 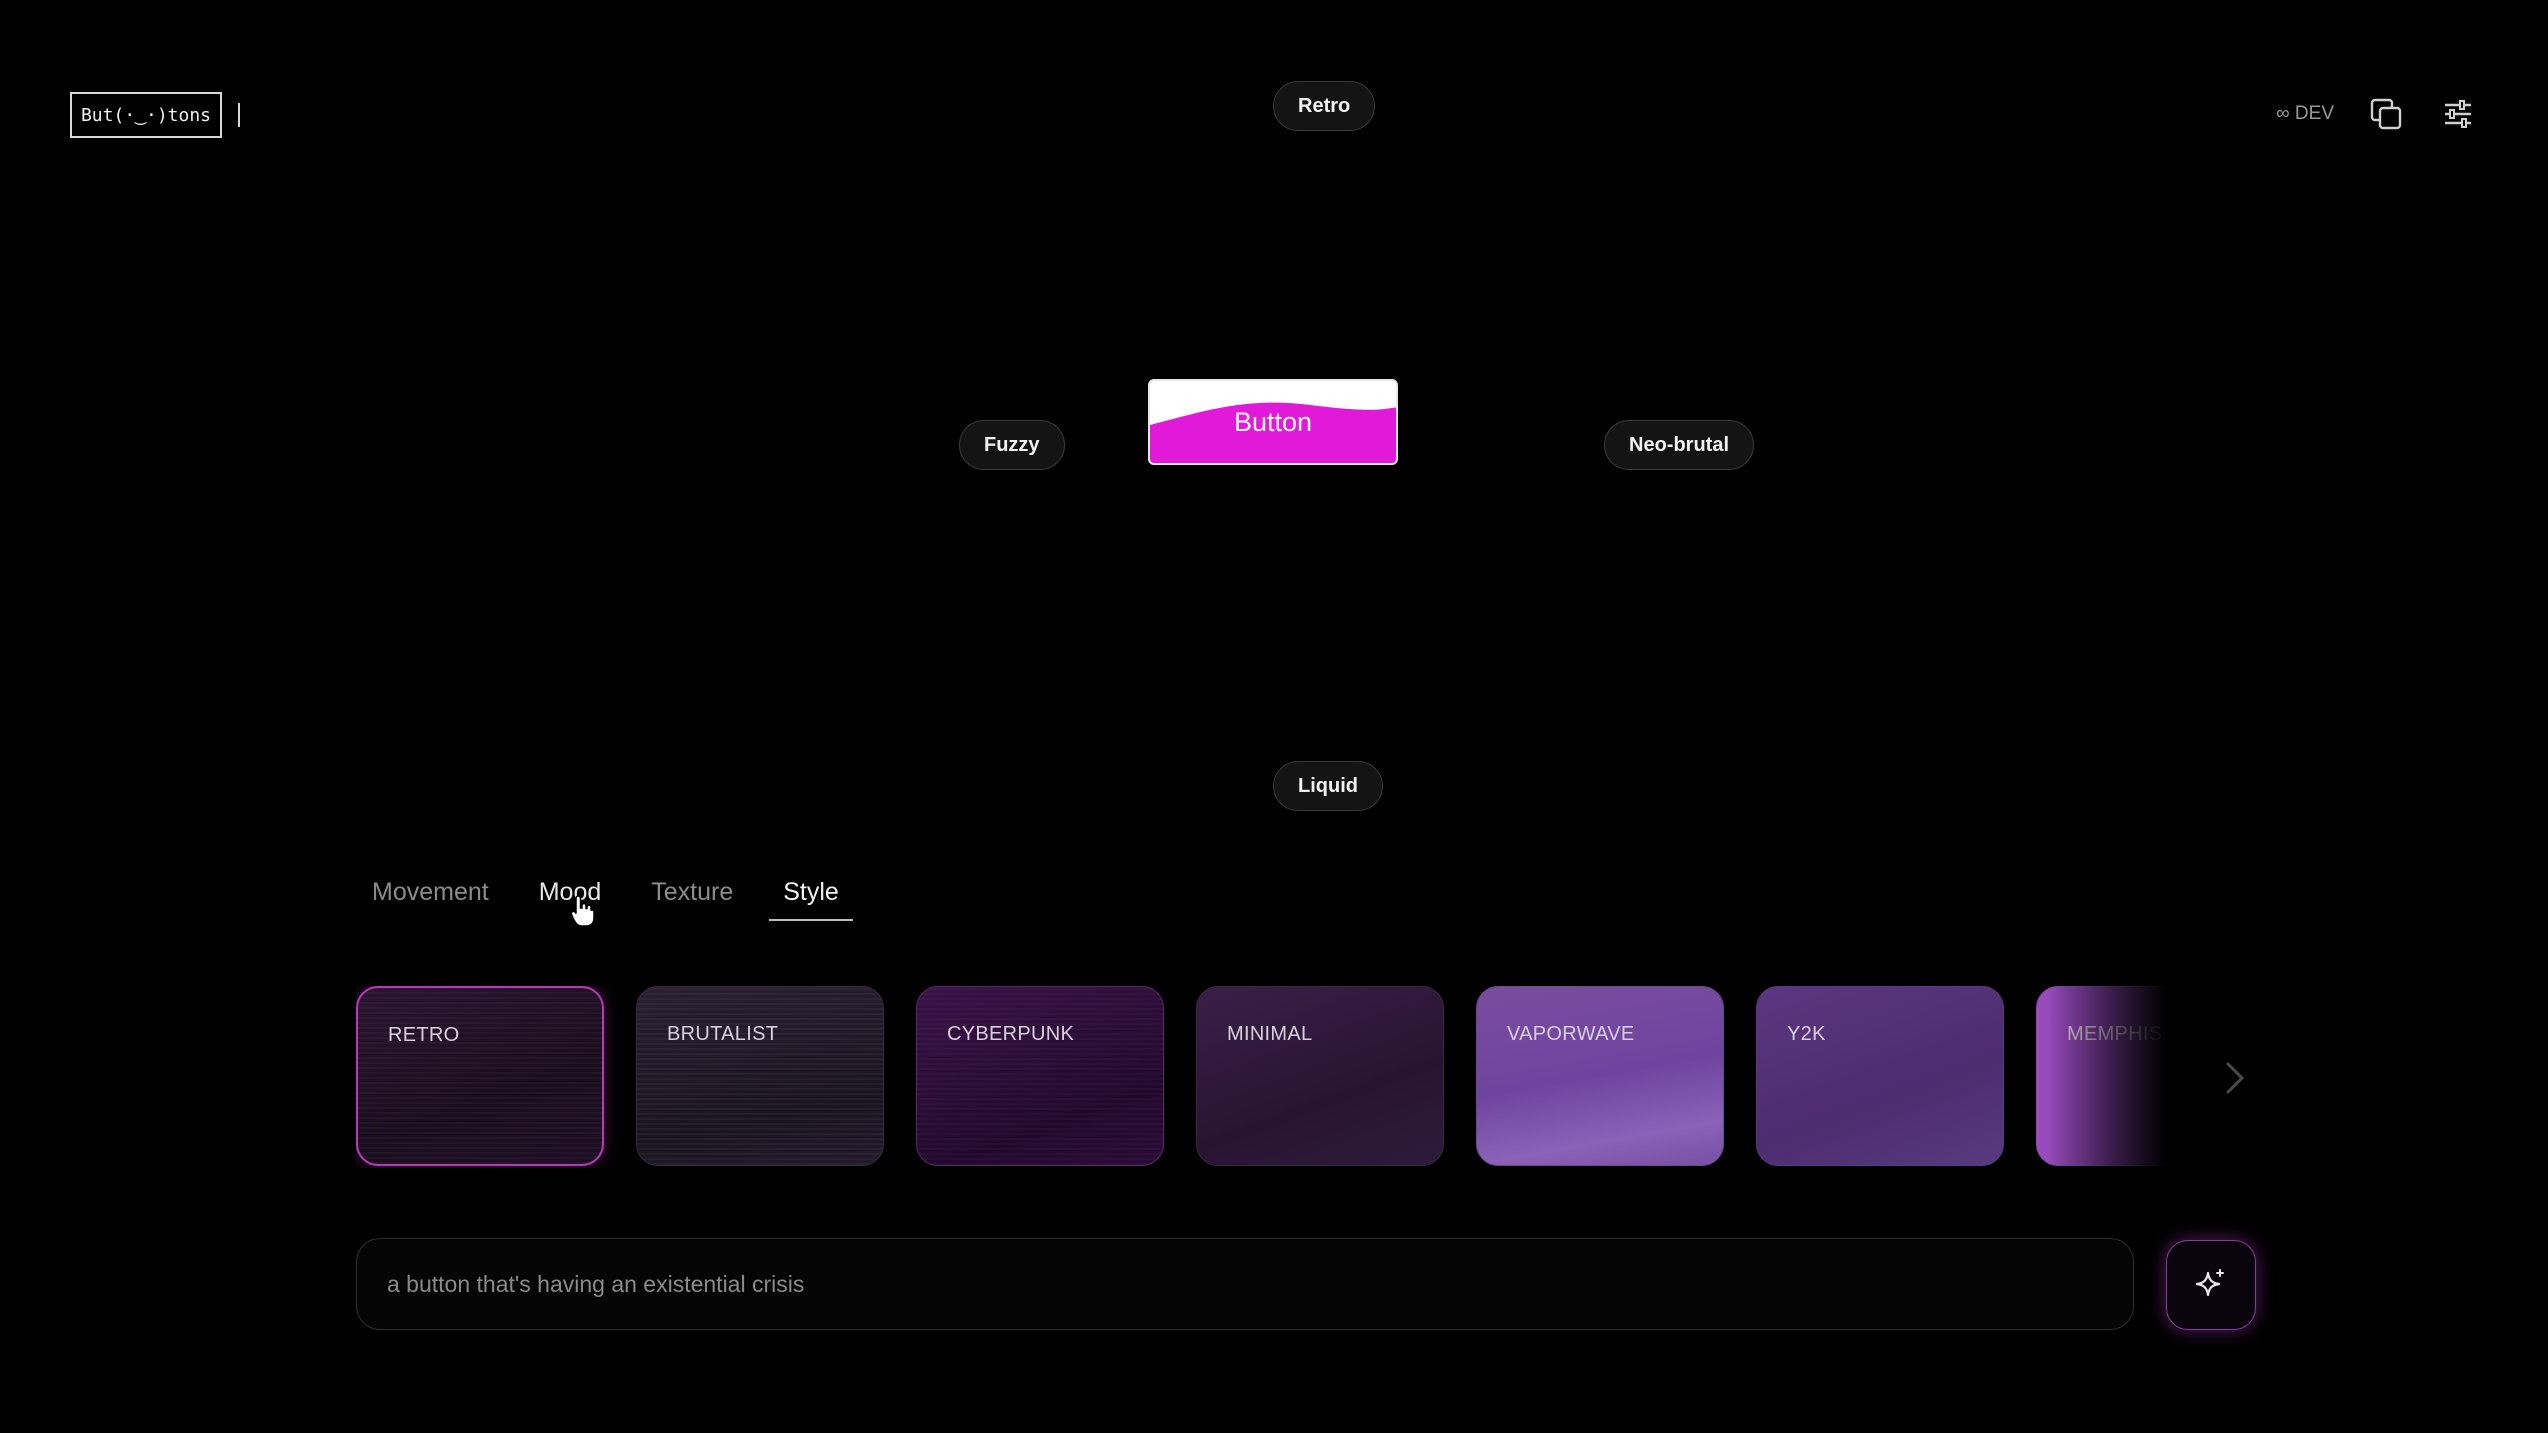 I want to click on sparkle-icon, so click(x=2209, y=1283).